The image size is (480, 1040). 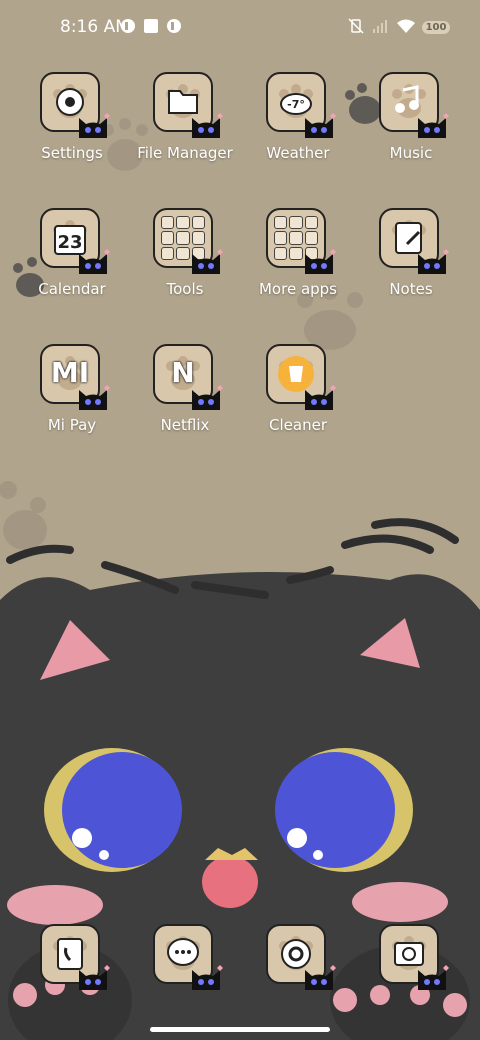 What do you see at coordinates (298, 398) in the screenshot?
I see `app-cleaner: Cleaner` at bounding box center [298, 398].